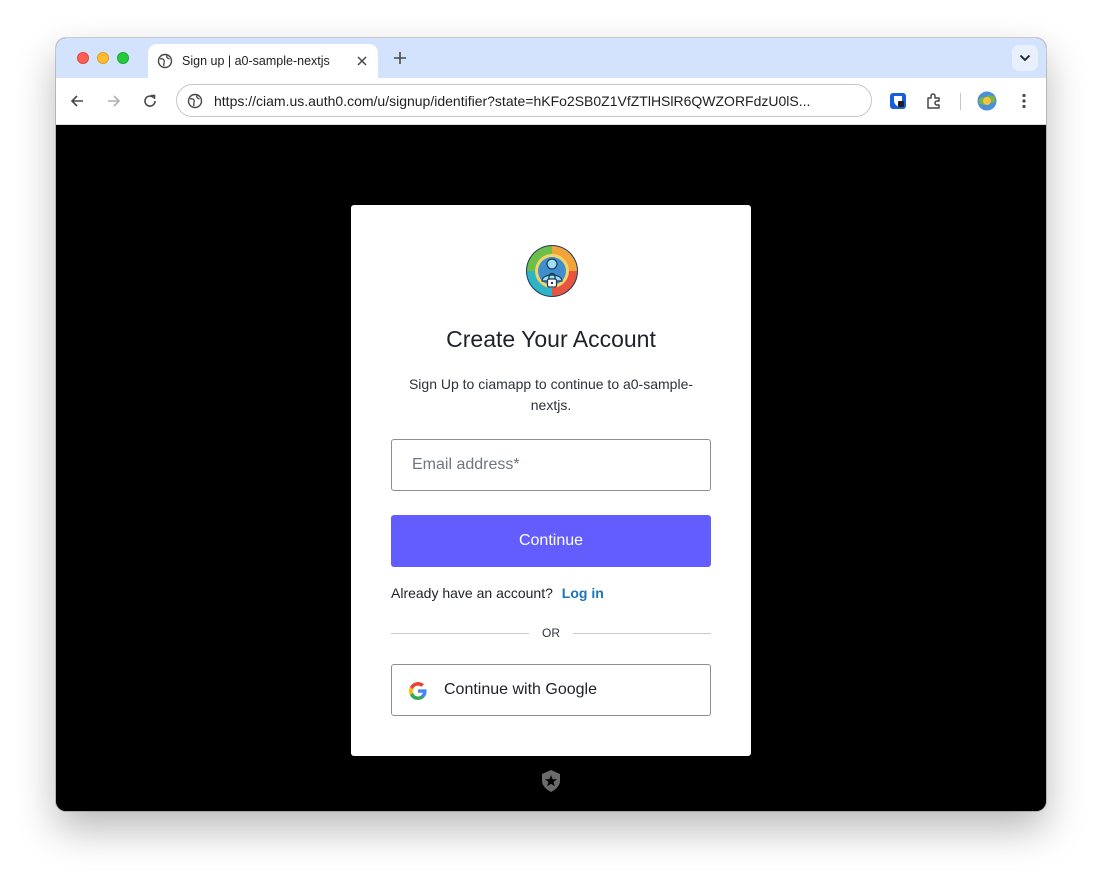 The width and height of the screenshot is (1102, 886). I want to click on forward-arrow-icon, so click(114, 101).